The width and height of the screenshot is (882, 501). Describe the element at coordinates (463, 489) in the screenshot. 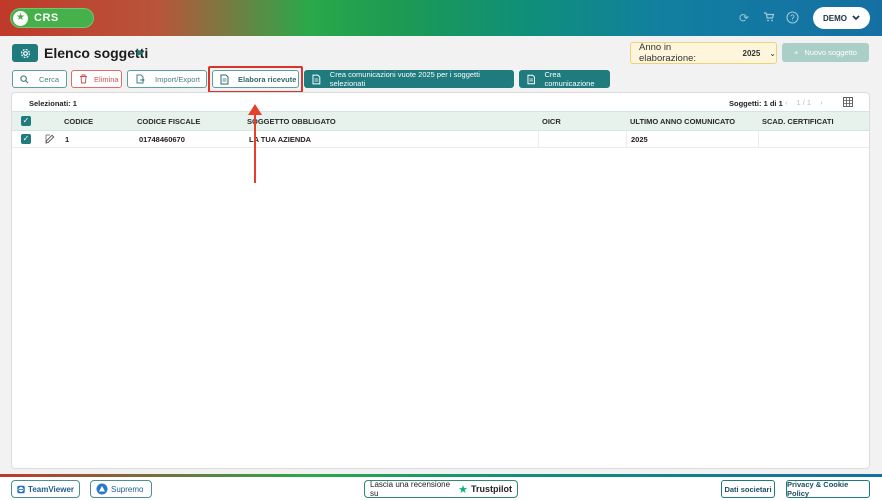

I see `trustpilot-star-icon: ★` at that location.